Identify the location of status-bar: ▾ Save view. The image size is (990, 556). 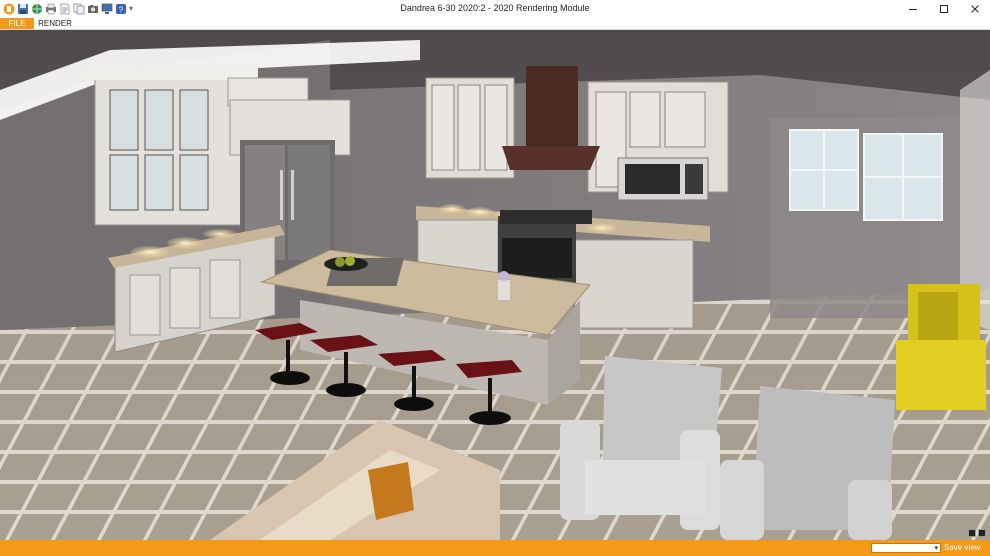
(495, 548).